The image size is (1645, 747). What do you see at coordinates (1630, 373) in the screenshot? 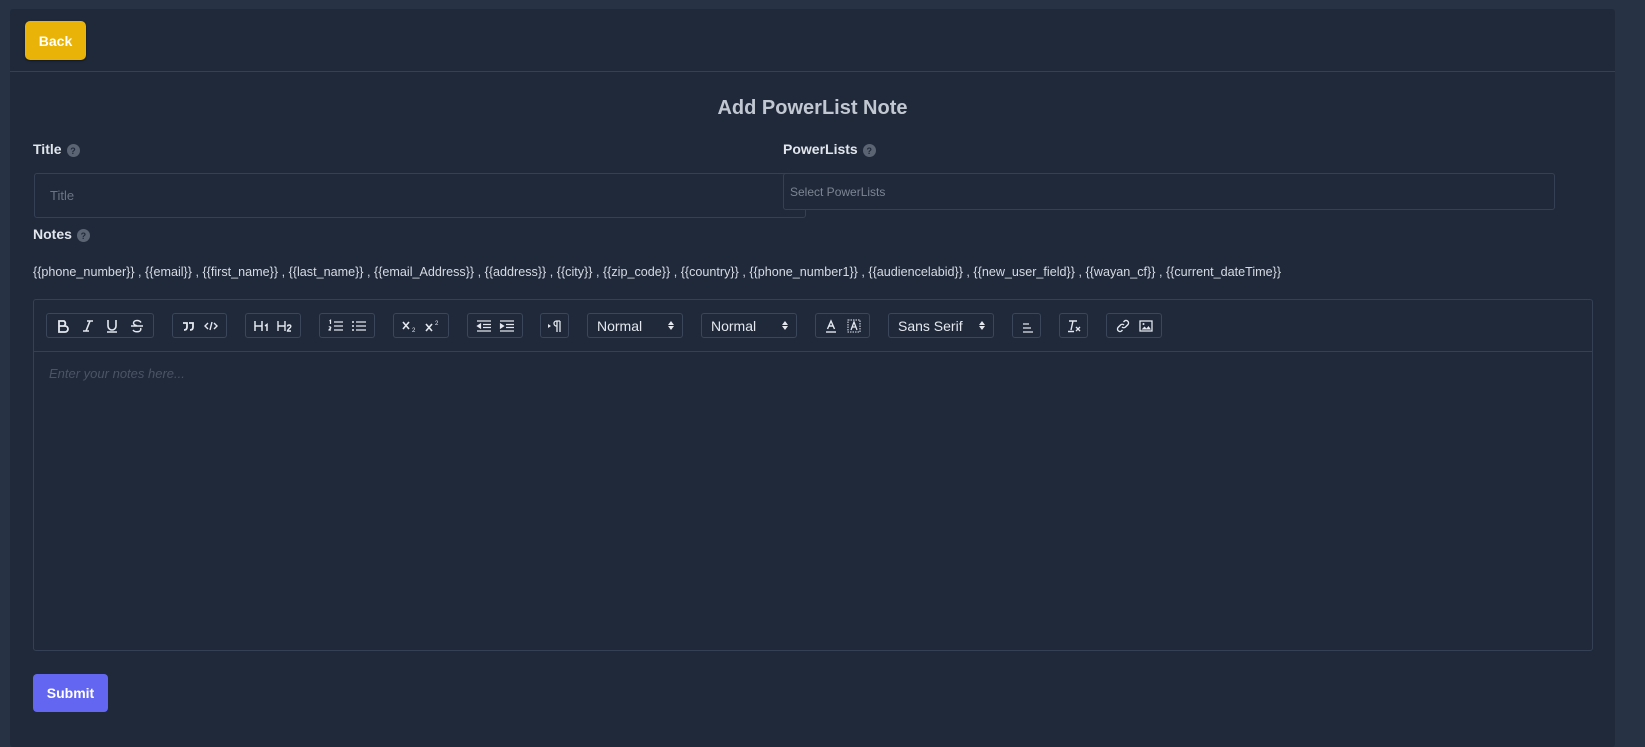
I see `page-scrollbar` at bounding box center [1630, 373].